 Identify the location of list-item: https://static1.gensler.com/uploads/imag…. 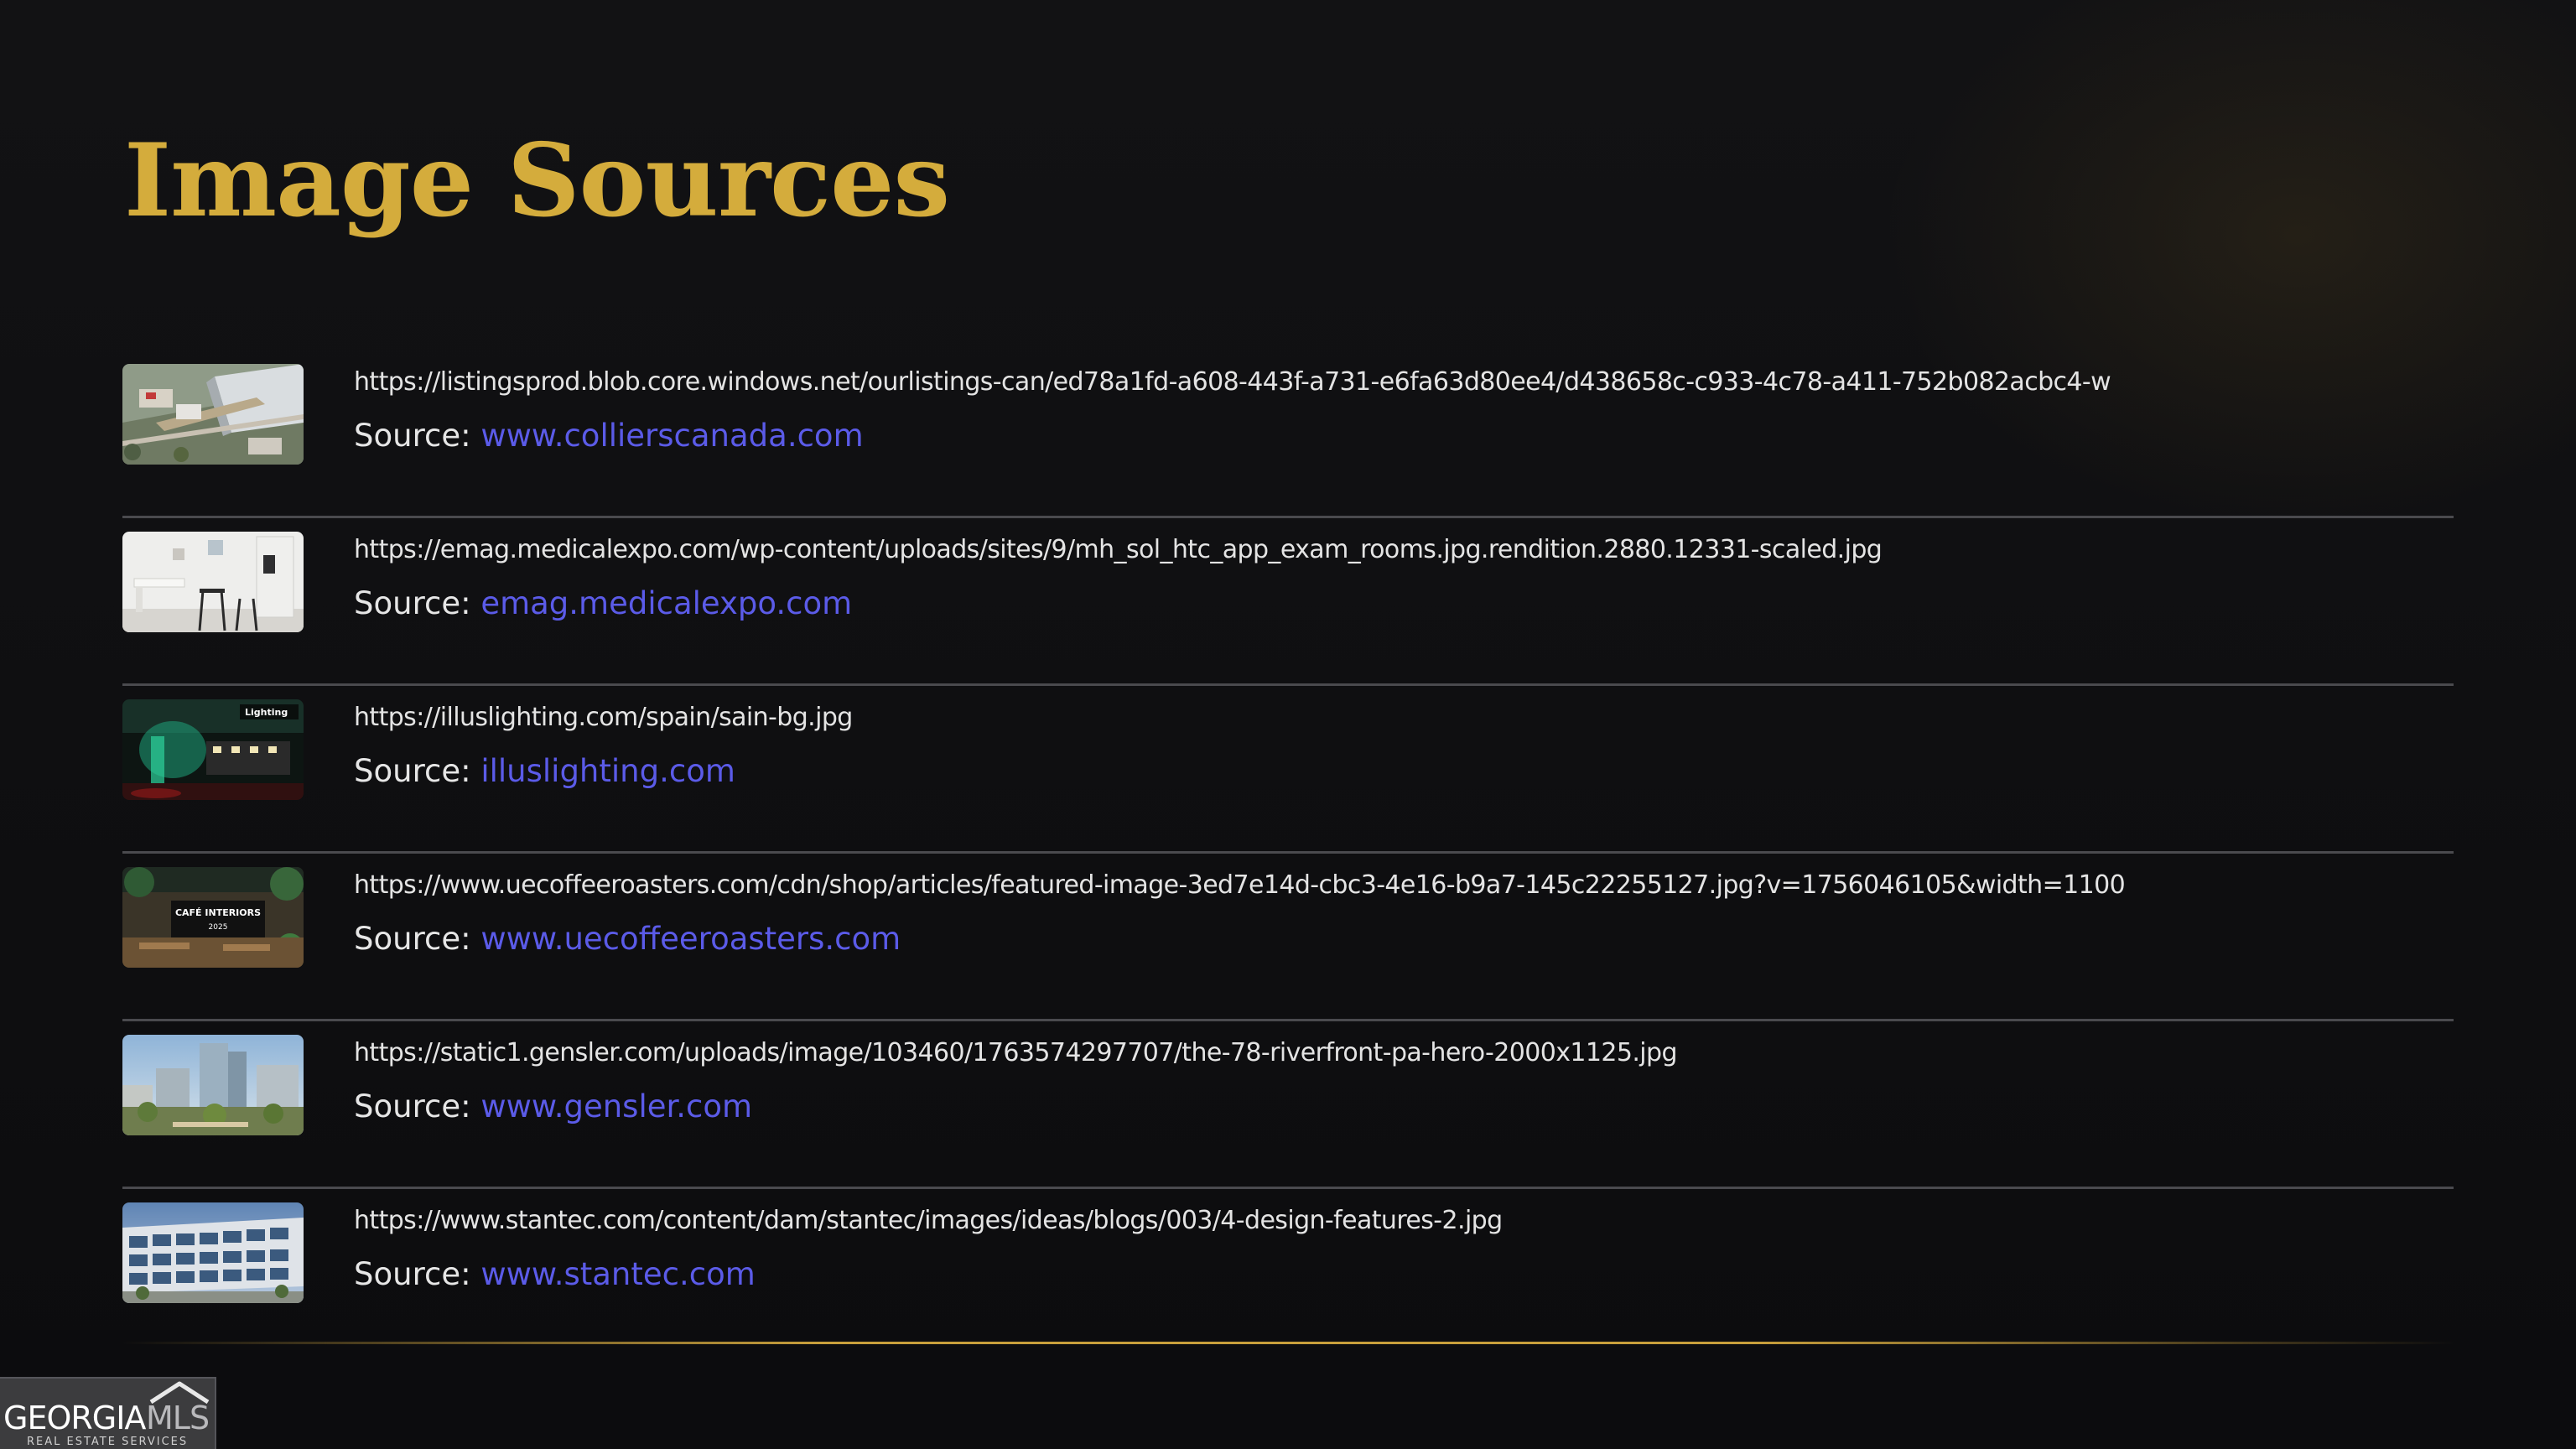
(1288, 1105).